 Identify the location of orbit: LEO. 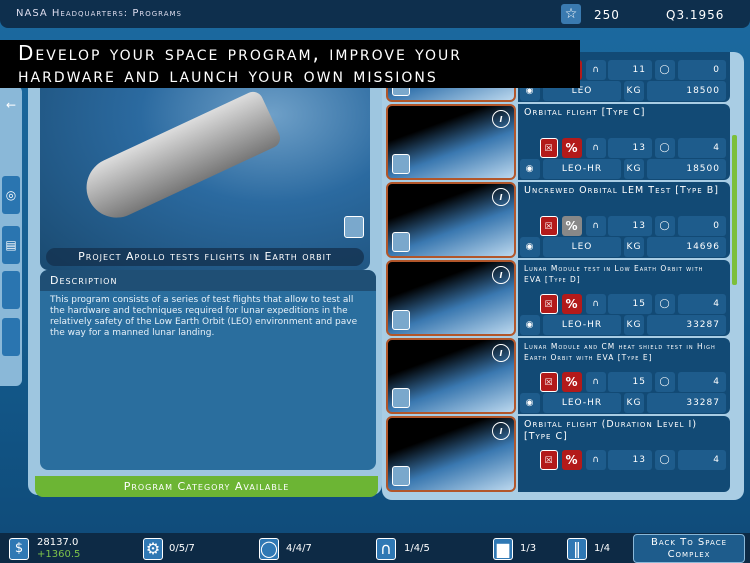
(582, 247).